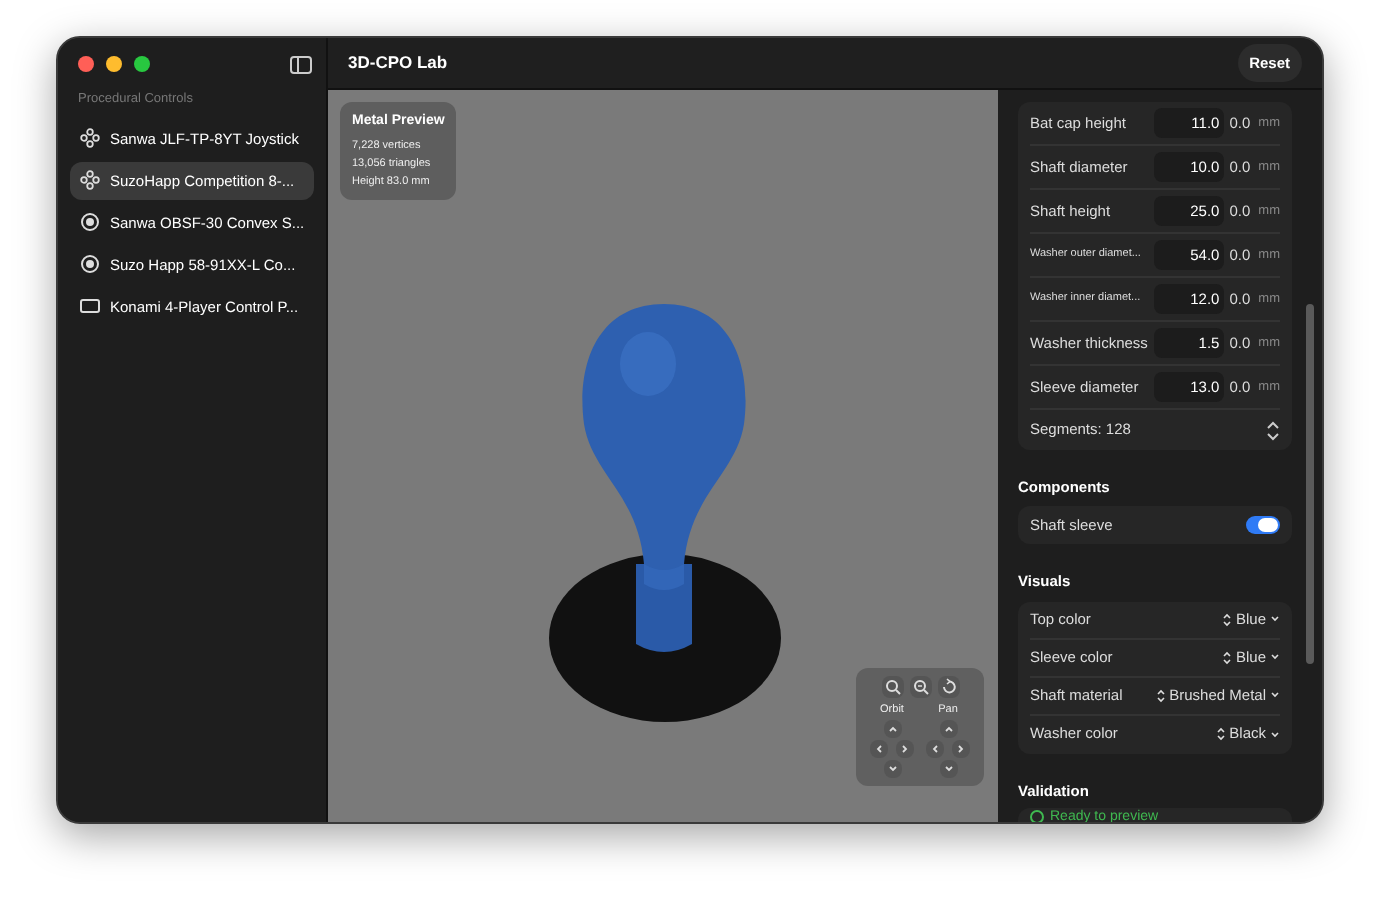  Describe the element at coordinates (1263, 525) in the screenshot. I see `toggle-switch` at that location.